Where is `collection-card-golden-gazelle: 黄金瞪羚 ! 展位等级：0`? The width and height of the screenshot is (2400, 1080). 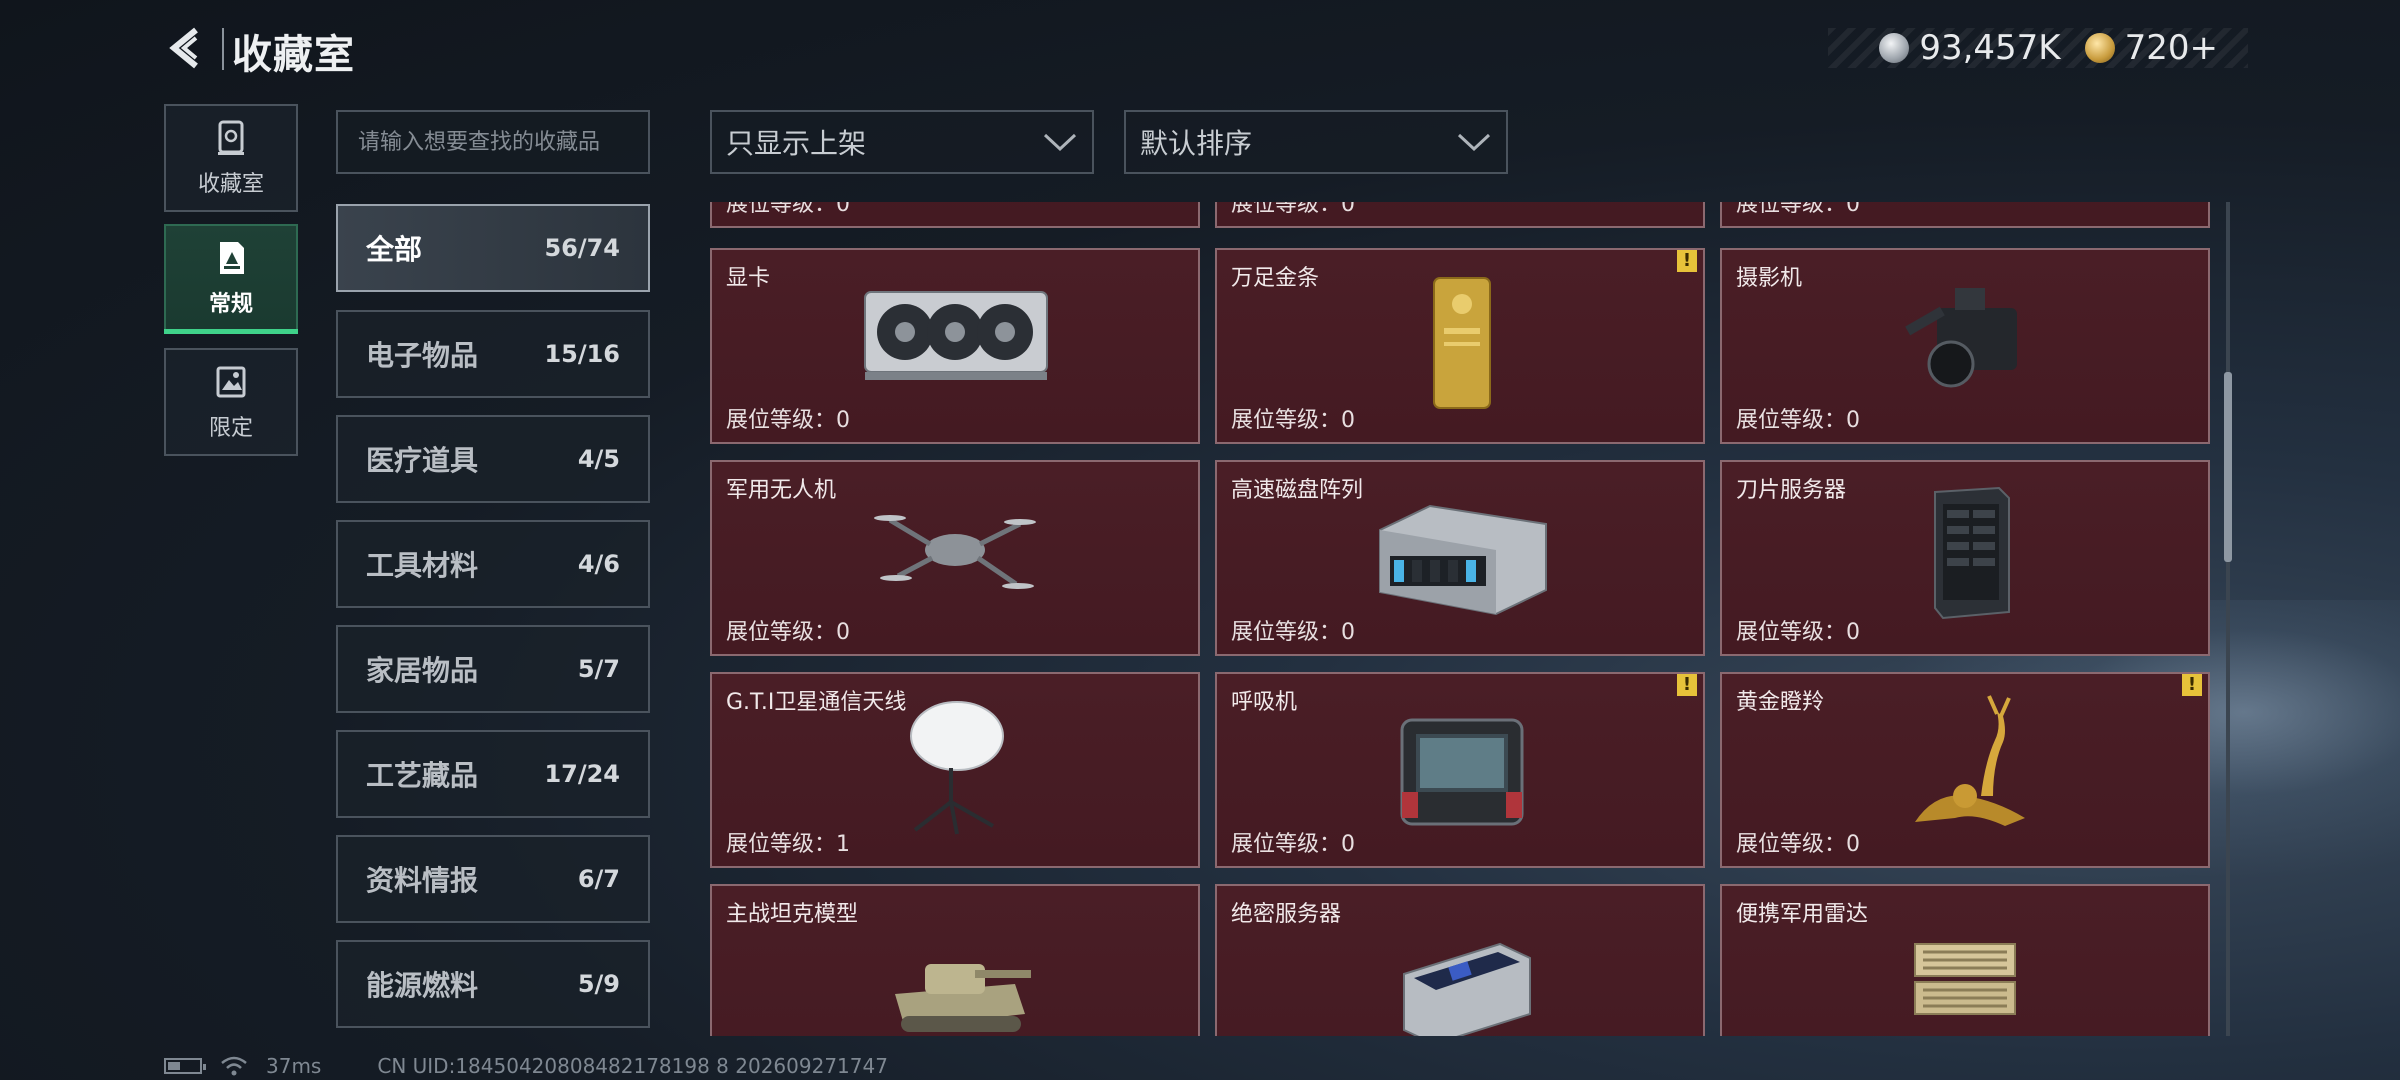 collection-card-golden-gazelle: 黄金瞪羚 ! 展位等级：0 is located at coordinates (1965, 770).